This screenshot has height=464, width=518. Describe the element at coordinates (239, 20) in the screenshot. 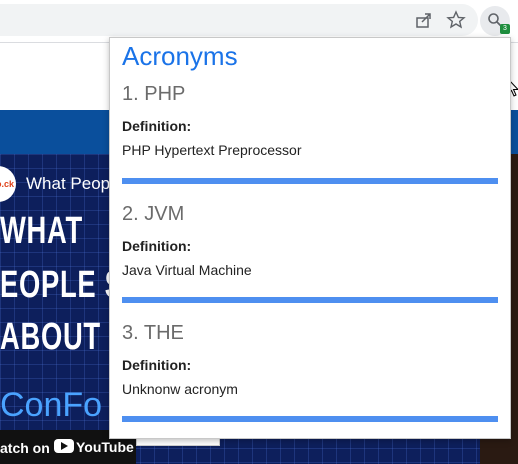

I see `address-bar` at that location.